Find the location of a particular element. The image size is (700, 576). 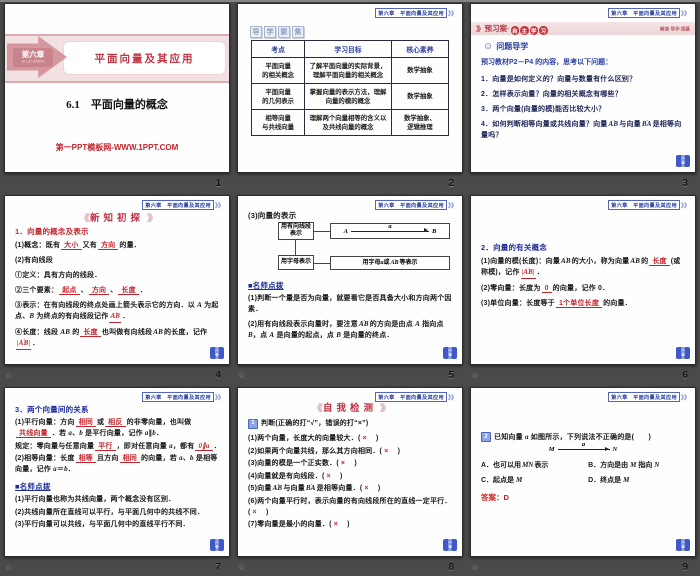

text-segment: (2)用有向线段表示向量时，要注意 is located at coordinates (303, 324).